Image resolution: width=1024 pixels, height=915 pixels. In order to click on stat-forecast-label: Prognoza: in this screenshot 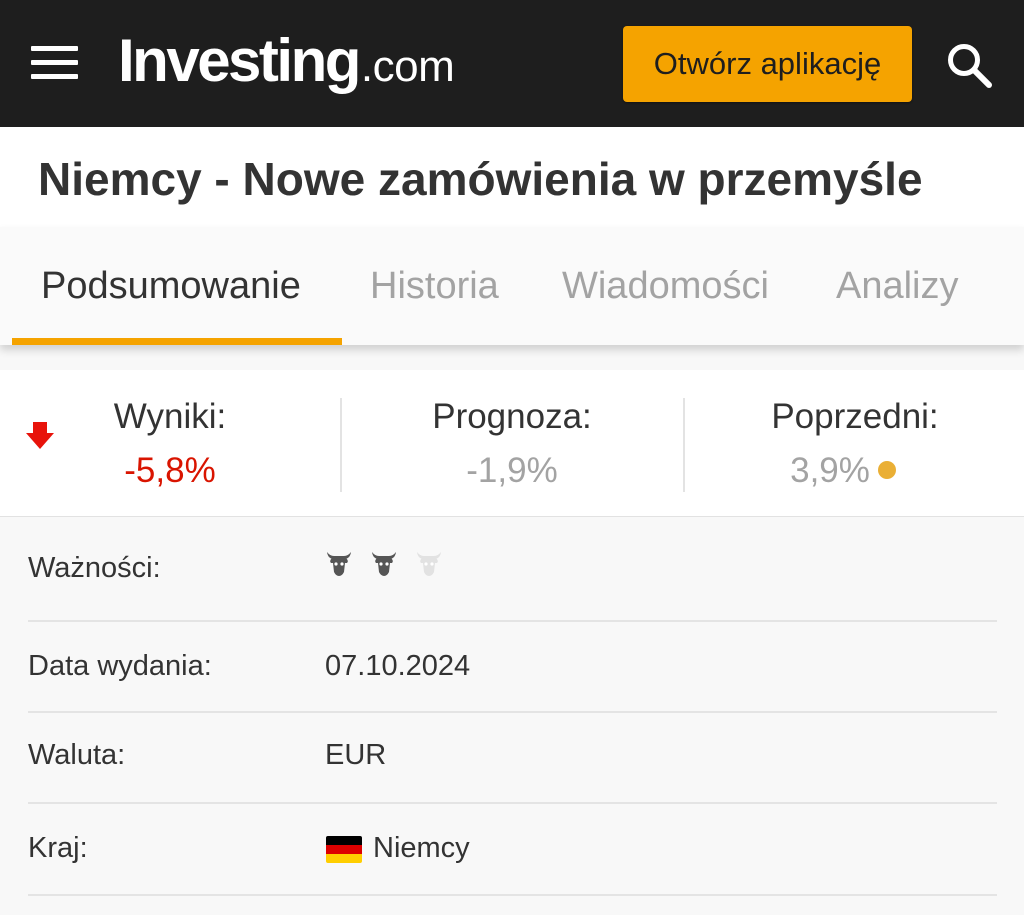, I will do `click(512, 416)`.